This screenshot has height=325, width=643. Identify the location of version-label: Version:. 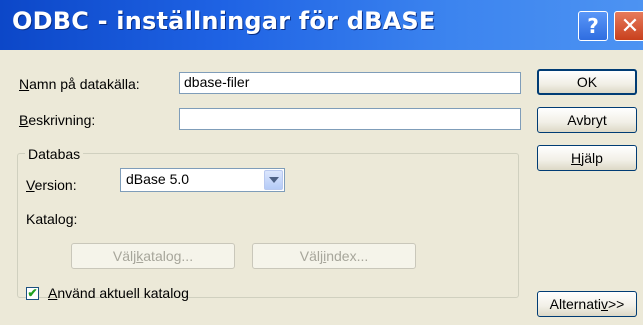
(51, 185).